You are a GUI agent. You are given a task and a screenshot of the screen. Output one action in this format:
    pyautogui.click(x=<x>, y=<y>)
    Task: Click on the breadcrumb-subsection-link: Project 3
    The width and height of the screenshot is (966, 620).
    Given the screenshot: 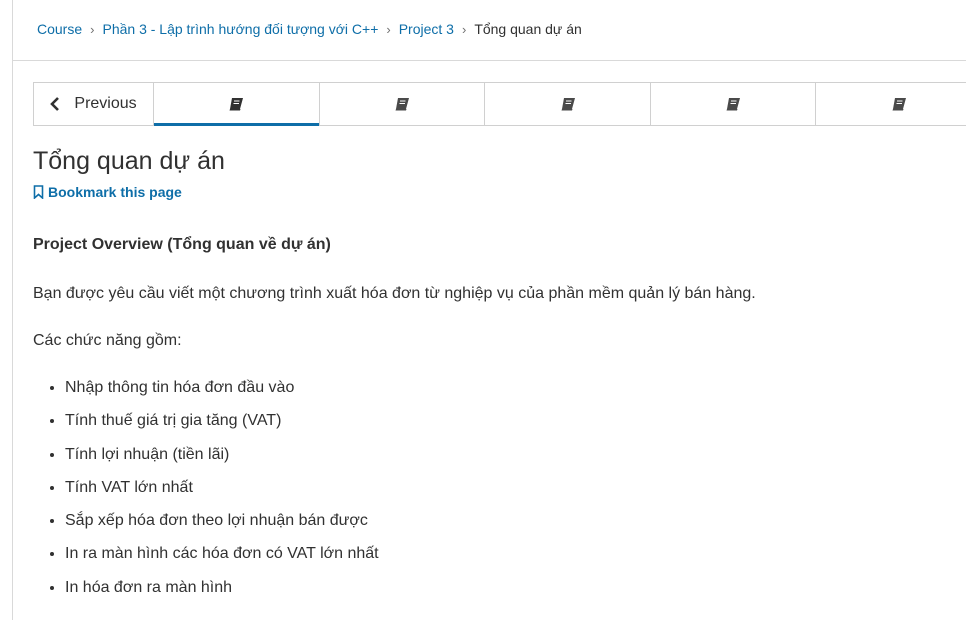 What is the action you would take?
    pyautogui.click(x=426, y=29)
    